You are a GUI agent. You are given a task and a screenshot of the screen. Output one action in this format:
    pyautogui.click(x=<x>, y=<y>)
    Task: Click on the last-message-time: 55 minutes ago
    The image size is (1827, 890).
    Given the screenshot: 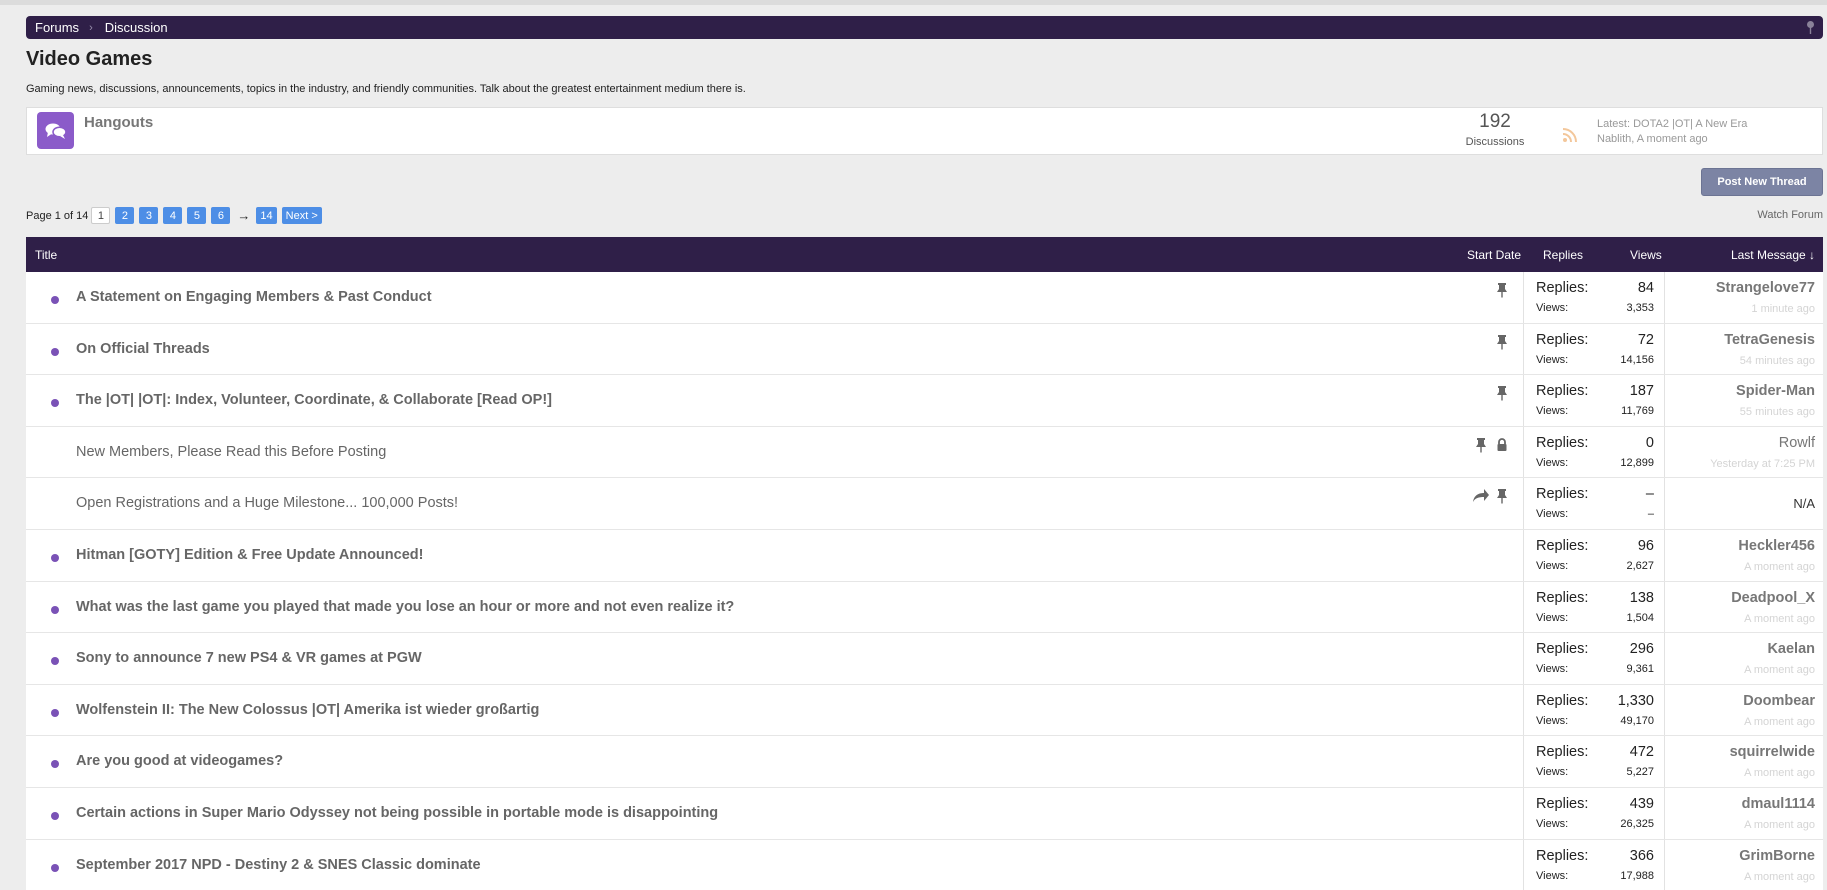 What is the action you would take?
    pyautogui.click(x=1777, y=412)
    